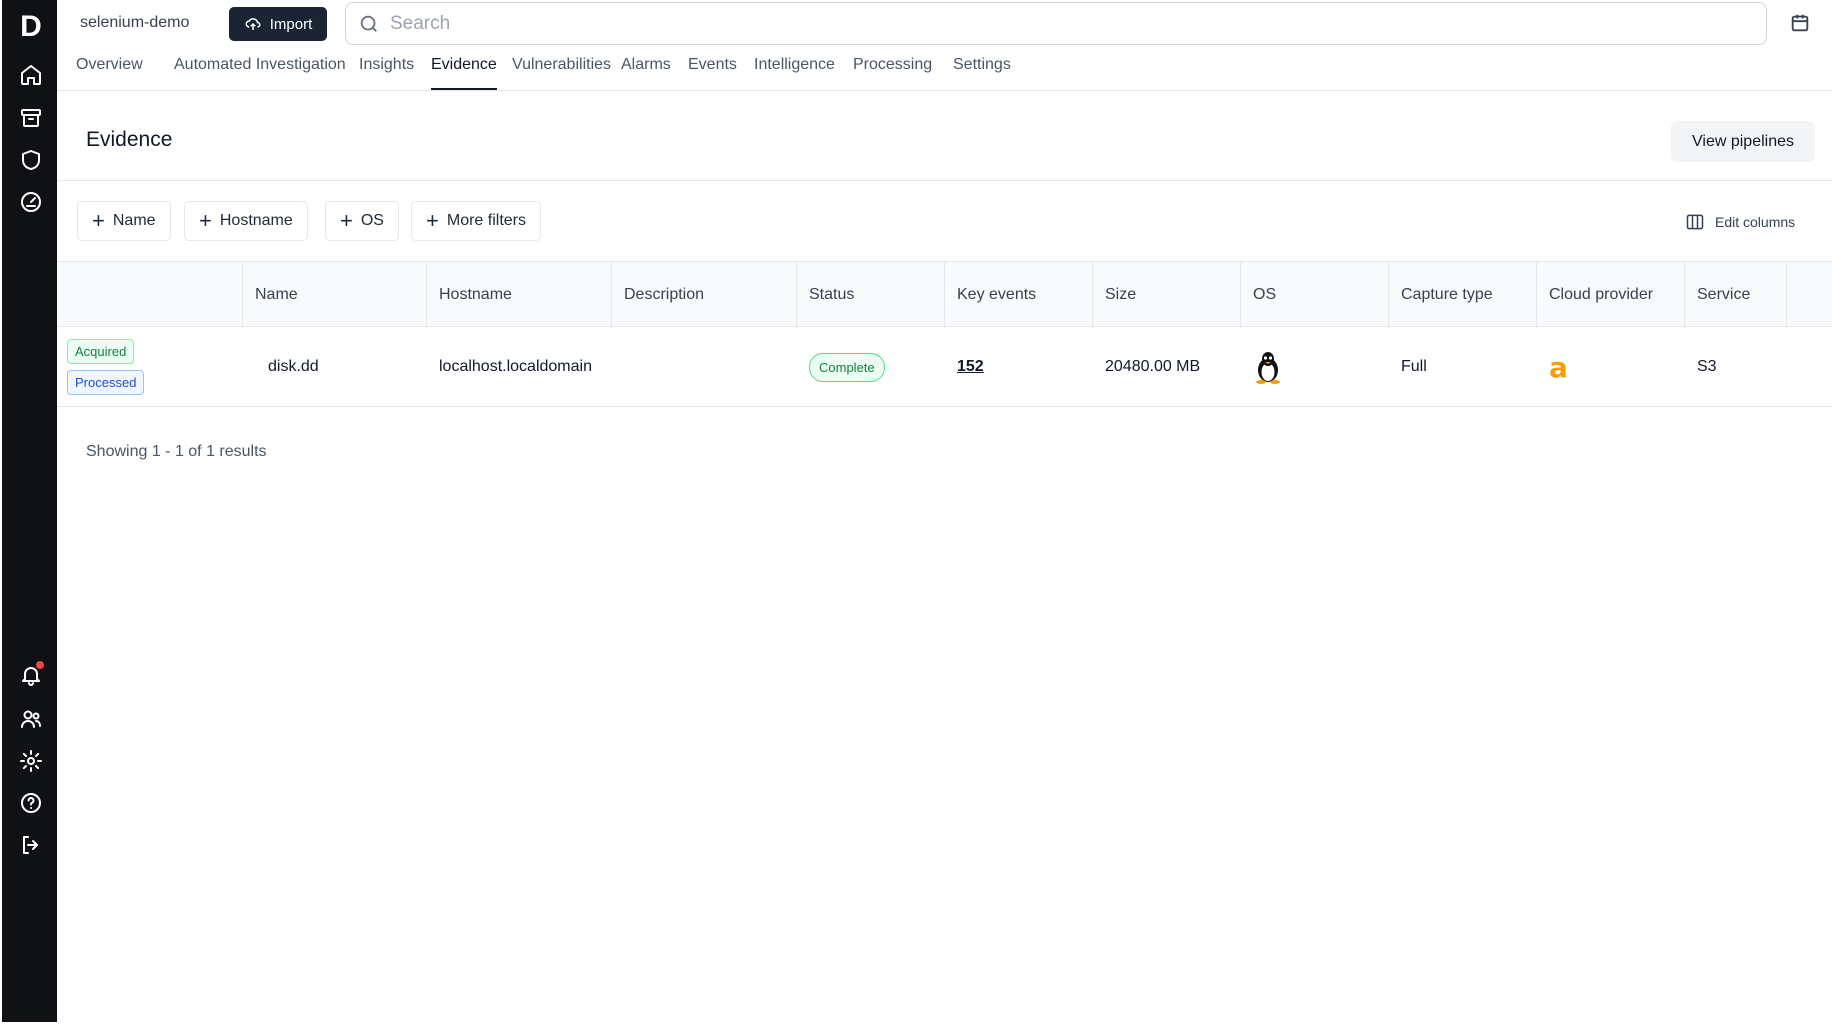  Describe the element at coordinates (704, 295) in the screenshot. I see `th-description: Description` at that location.